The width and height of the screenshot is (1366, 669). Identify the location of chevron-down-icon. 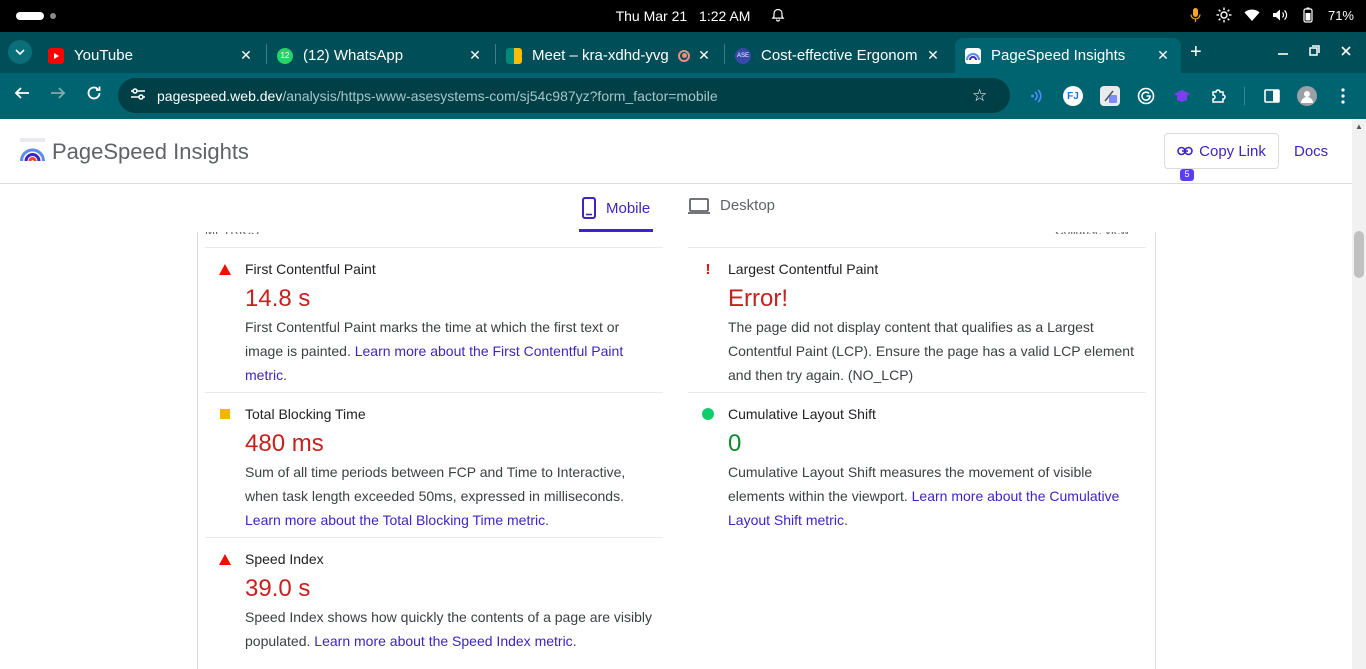
(20, 52).